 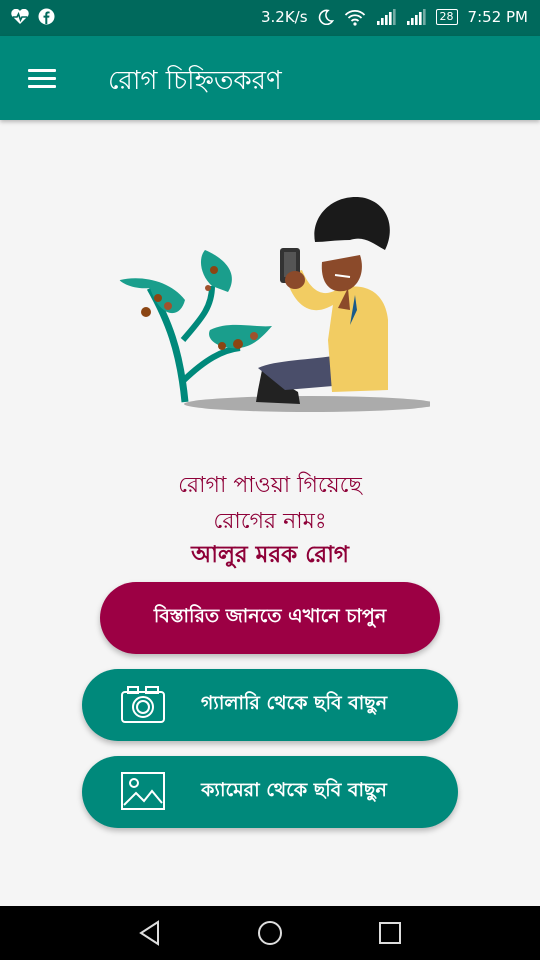 I want to click on home-icon, so click(x=270, y=933).